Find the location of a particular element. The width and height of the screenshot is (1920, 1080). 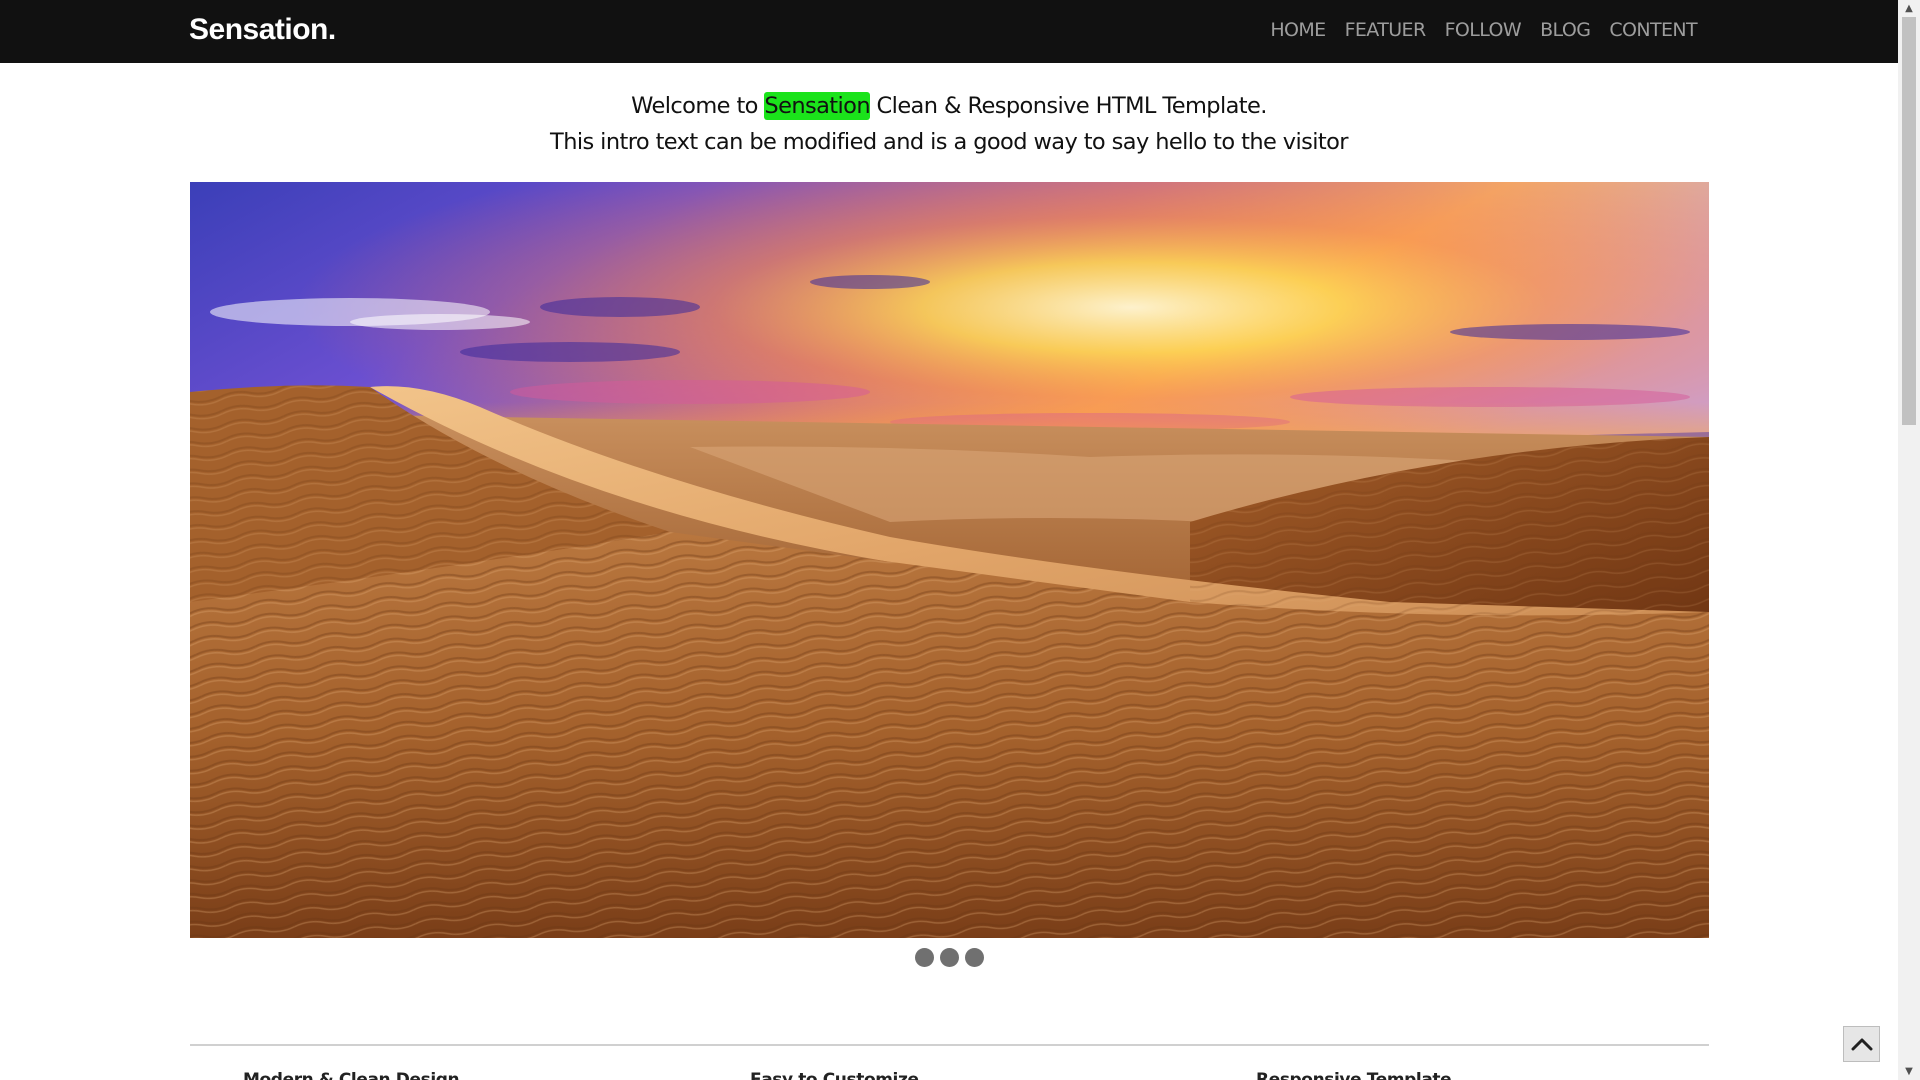

nav-content: CONTENT is located at coordinates (1653, 30).